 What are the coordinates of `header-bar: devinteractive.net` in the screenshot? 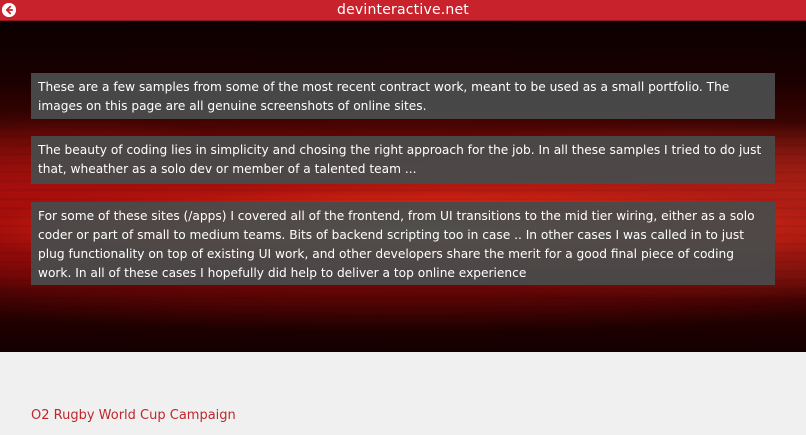 It's located at (403, 10).